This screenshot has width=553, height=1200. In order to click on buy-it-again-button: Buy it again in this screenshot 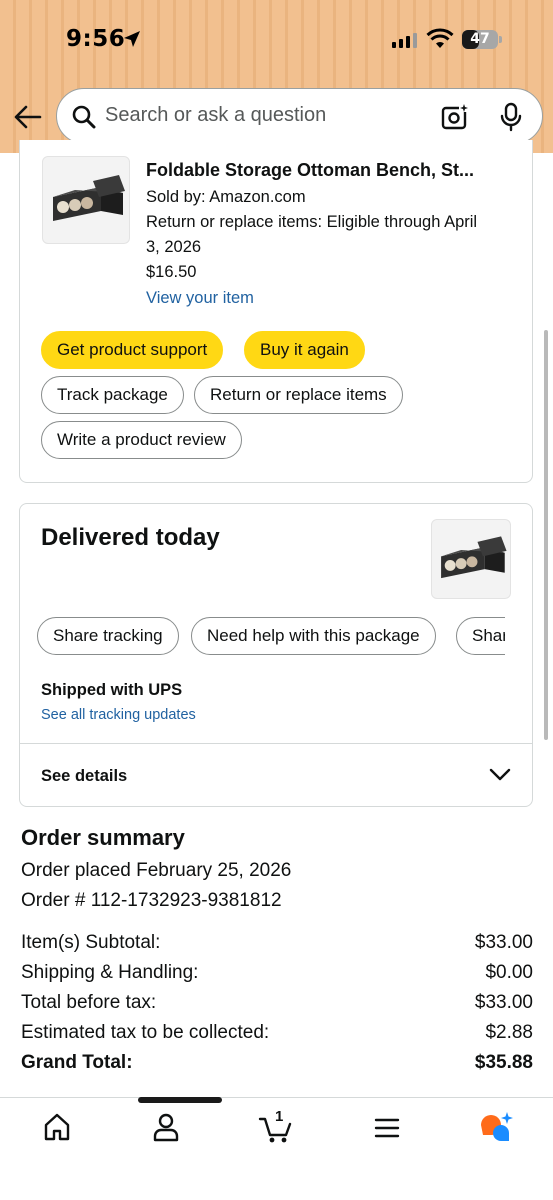, I will do `click(304, 350)`.